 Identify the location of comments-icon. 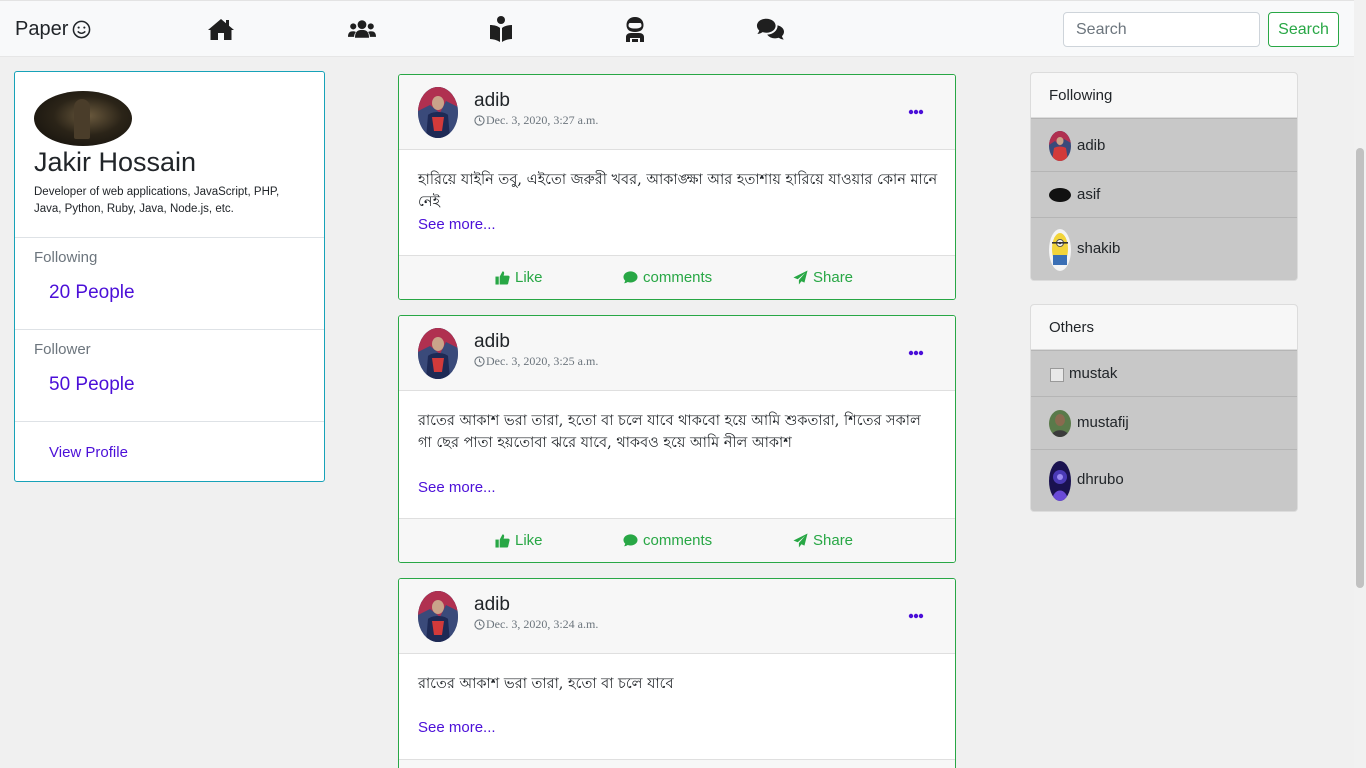
(770, 29).